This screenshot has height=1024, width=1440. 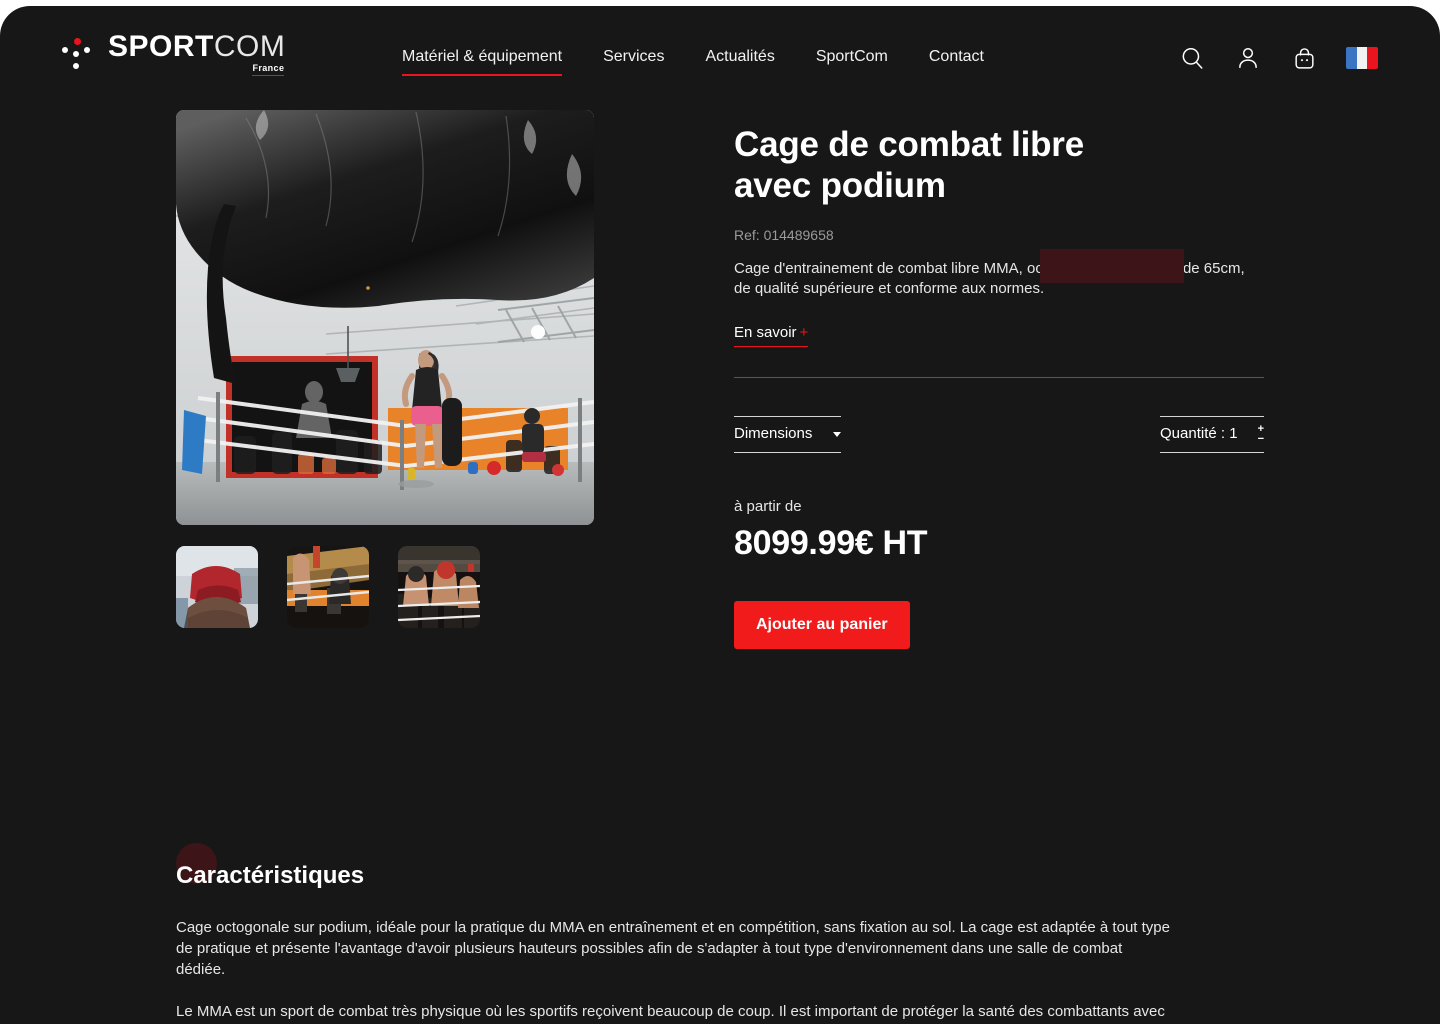 What do you see at coordinates (909, 165) in the screenshot?
I see `page-title: Cage de combat libre avec podium` at bounding box center [909, 165].